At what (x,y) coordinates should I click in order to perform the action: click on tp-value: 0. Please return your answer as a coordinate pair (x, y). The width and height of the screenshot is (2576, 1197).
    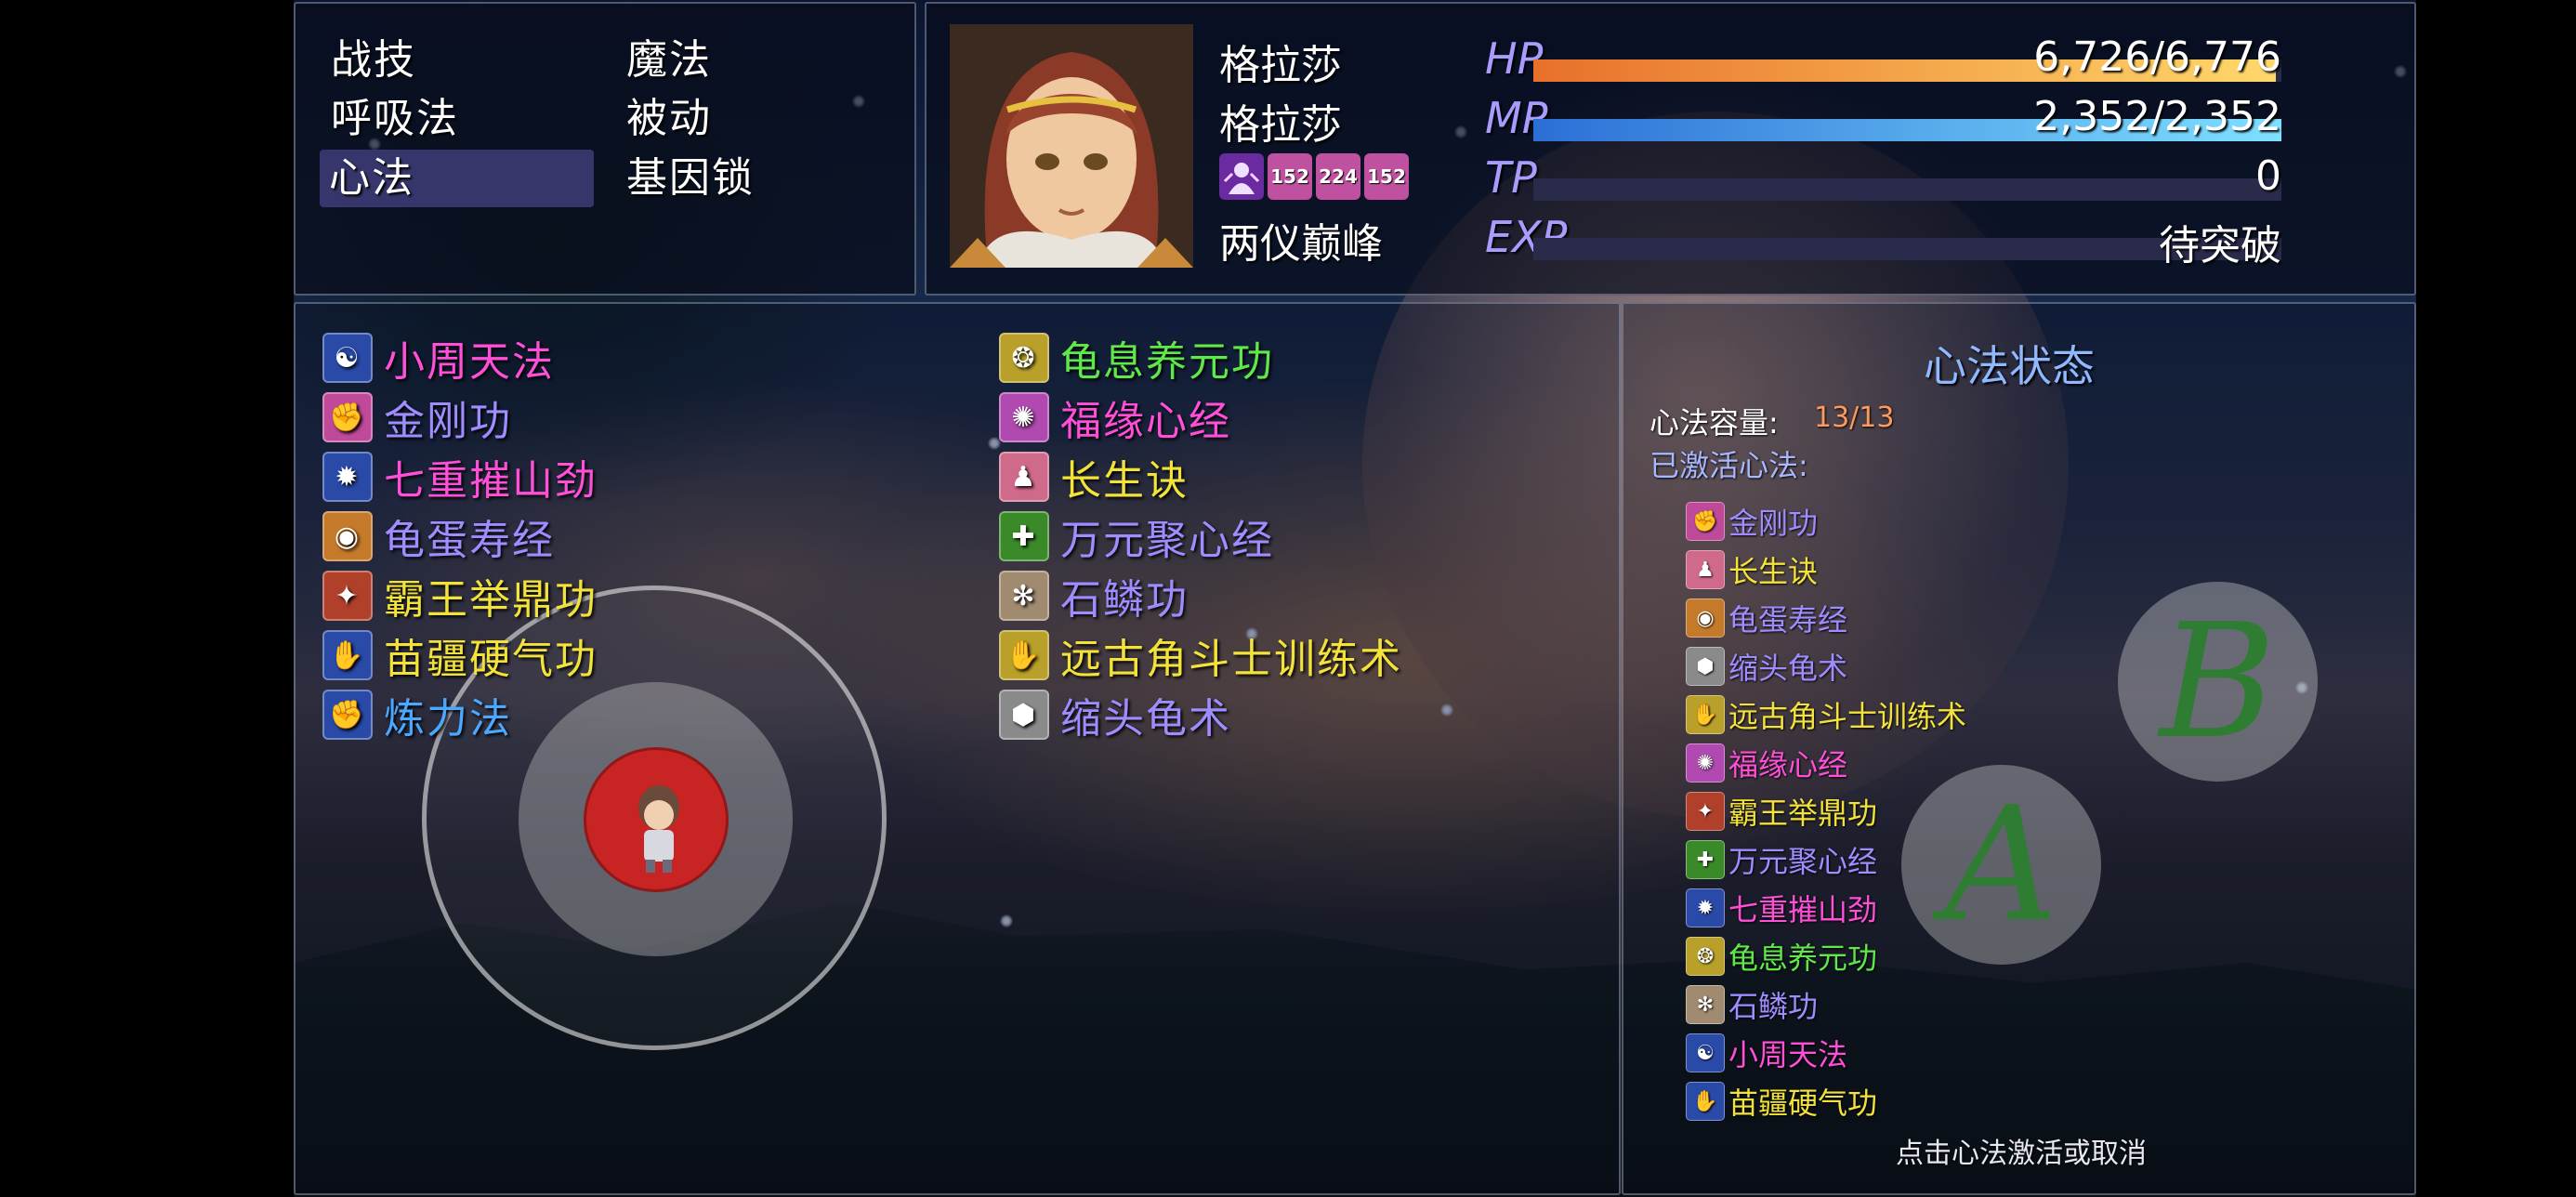
    Looking at the image, I should click on (2268, 176).